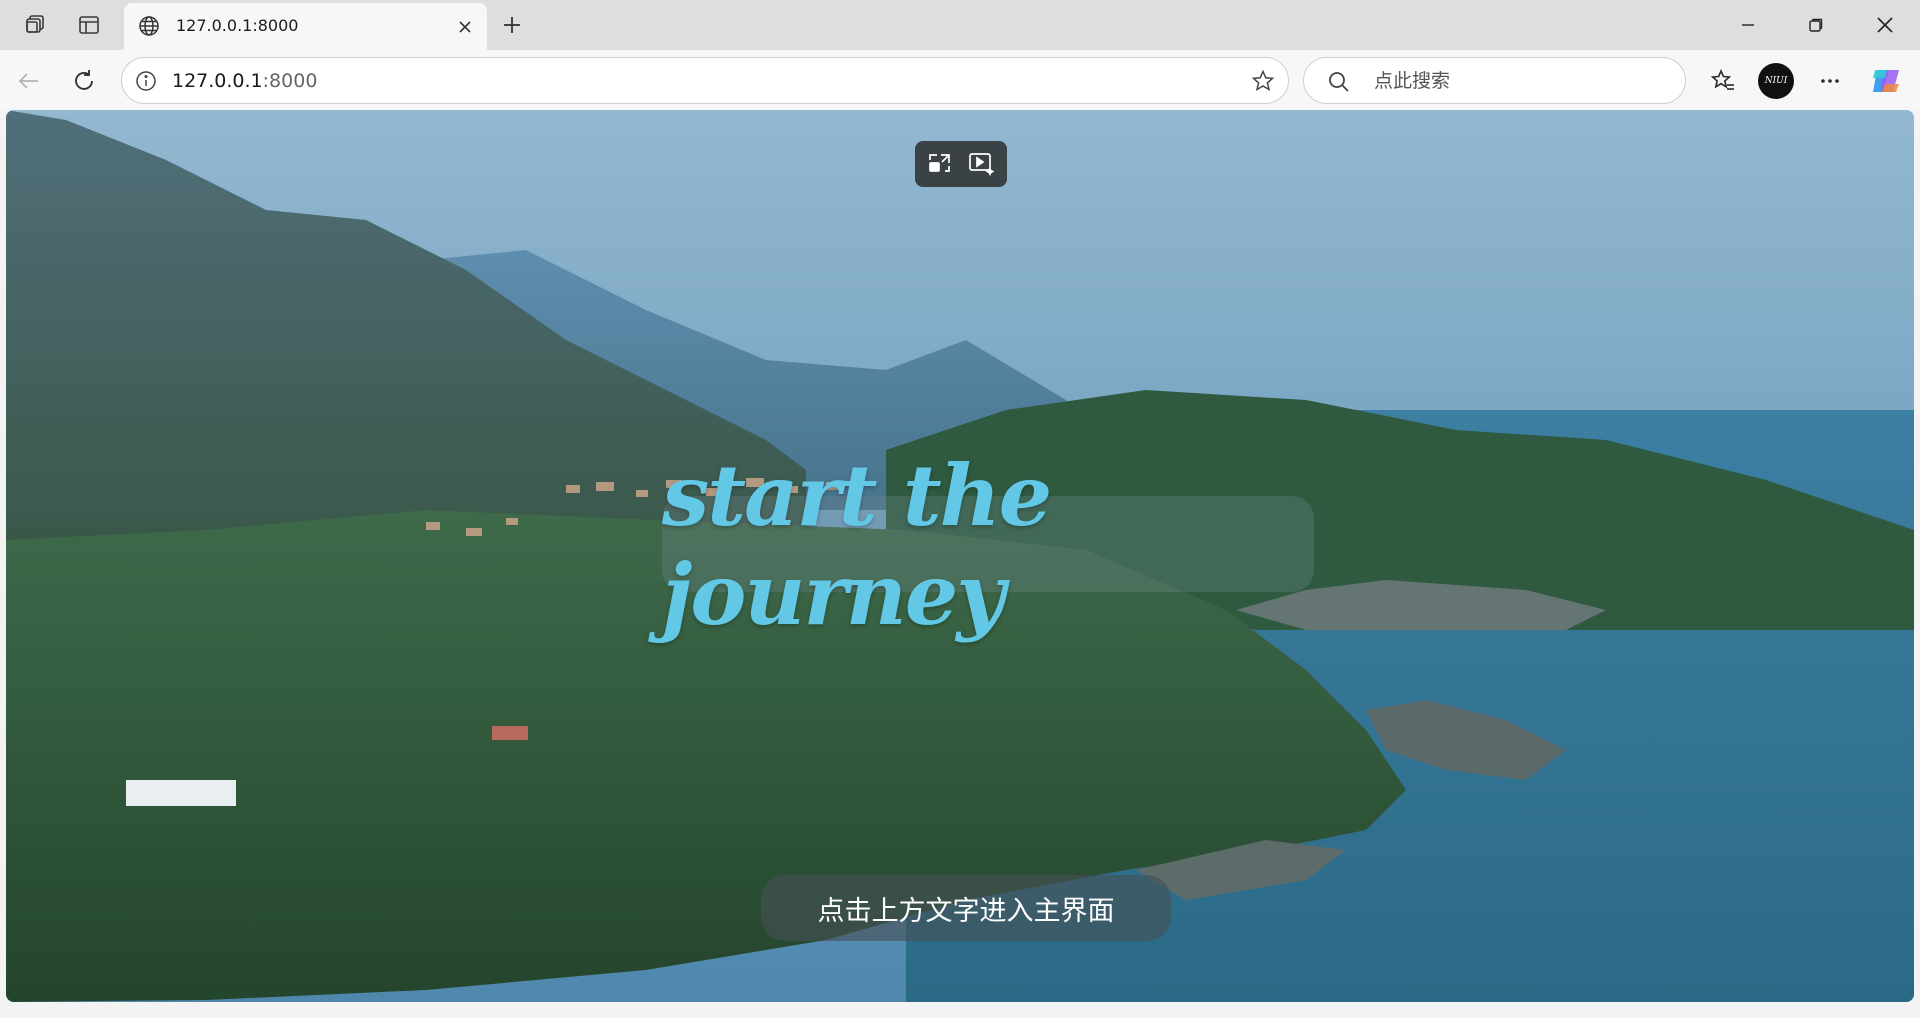 The height and width of the screenshot is (1018, 1920). Describe the element at coordinates (1263, 81) in the screenshot. I see `star-icon` at that location.